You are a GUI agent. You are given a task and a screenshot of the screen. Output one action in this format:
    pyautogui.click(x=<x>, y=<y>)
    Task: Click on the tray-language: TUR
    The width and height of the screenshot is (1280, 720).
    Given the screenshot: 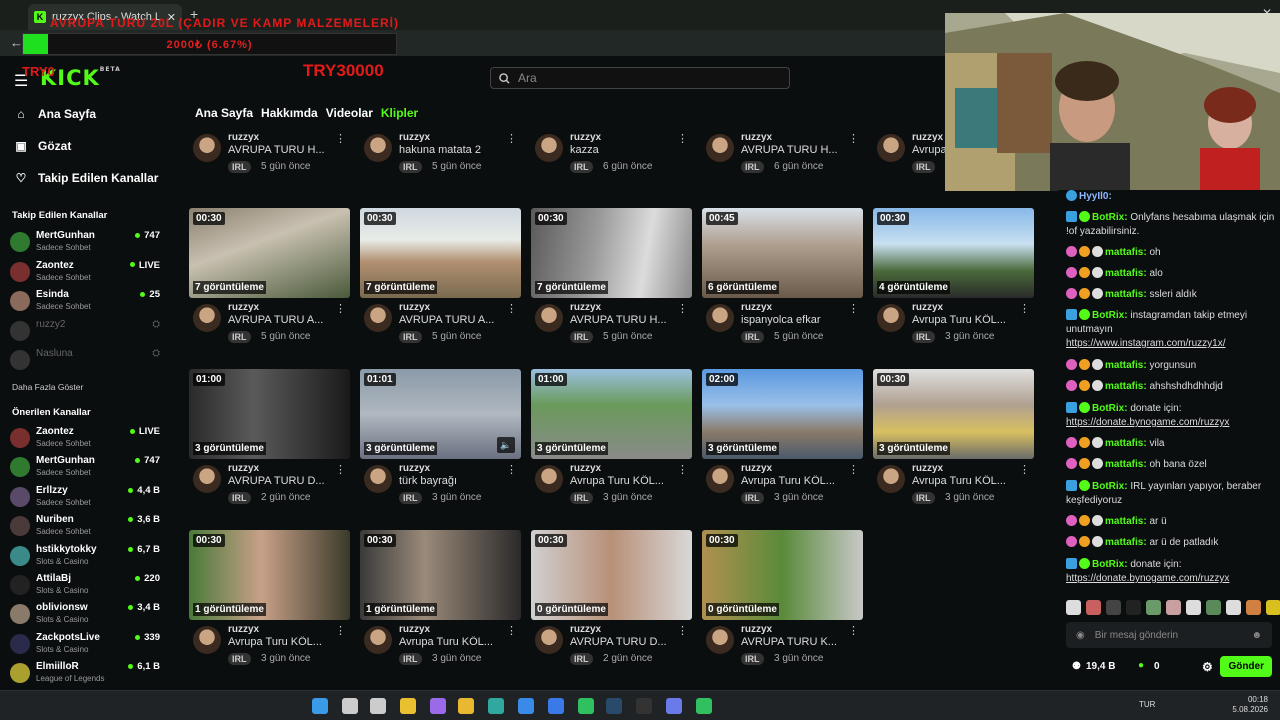 What is the action you would take?
    pyautogui.click(x=1147, y=704)
    